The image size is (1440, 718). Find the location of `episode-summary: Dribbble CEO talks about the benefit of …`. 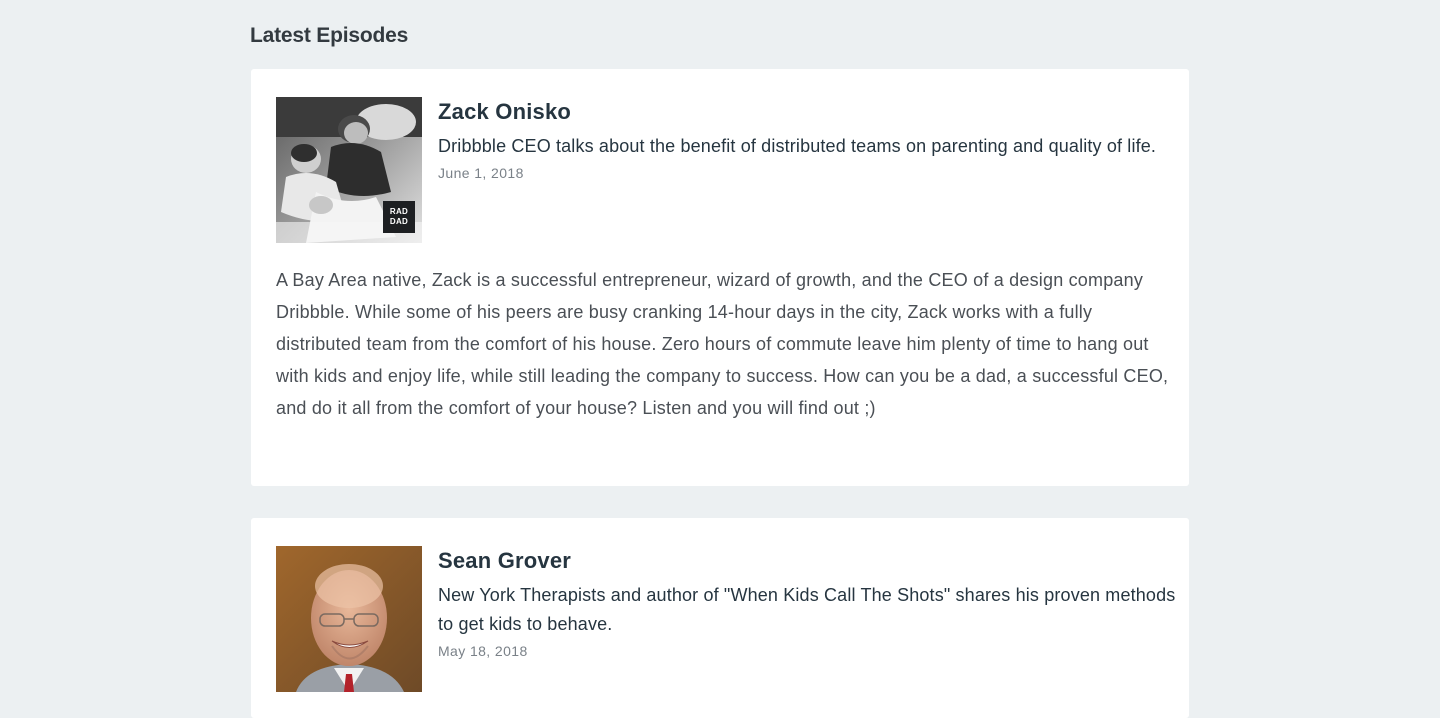

episode-summary: Dribbble CEO talks about the benefit of … is located at coordinates (797, 146).